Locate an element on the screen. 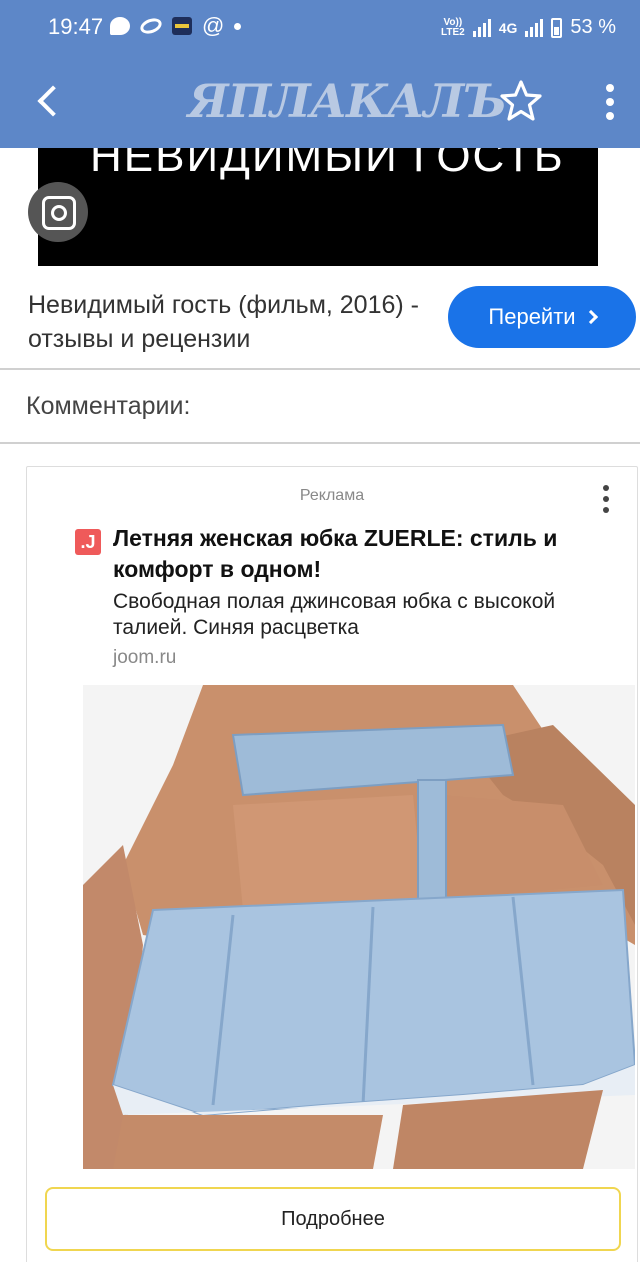 This screenshot has width=640, height=1262. ring-icon is located at coordinates (151, 26).